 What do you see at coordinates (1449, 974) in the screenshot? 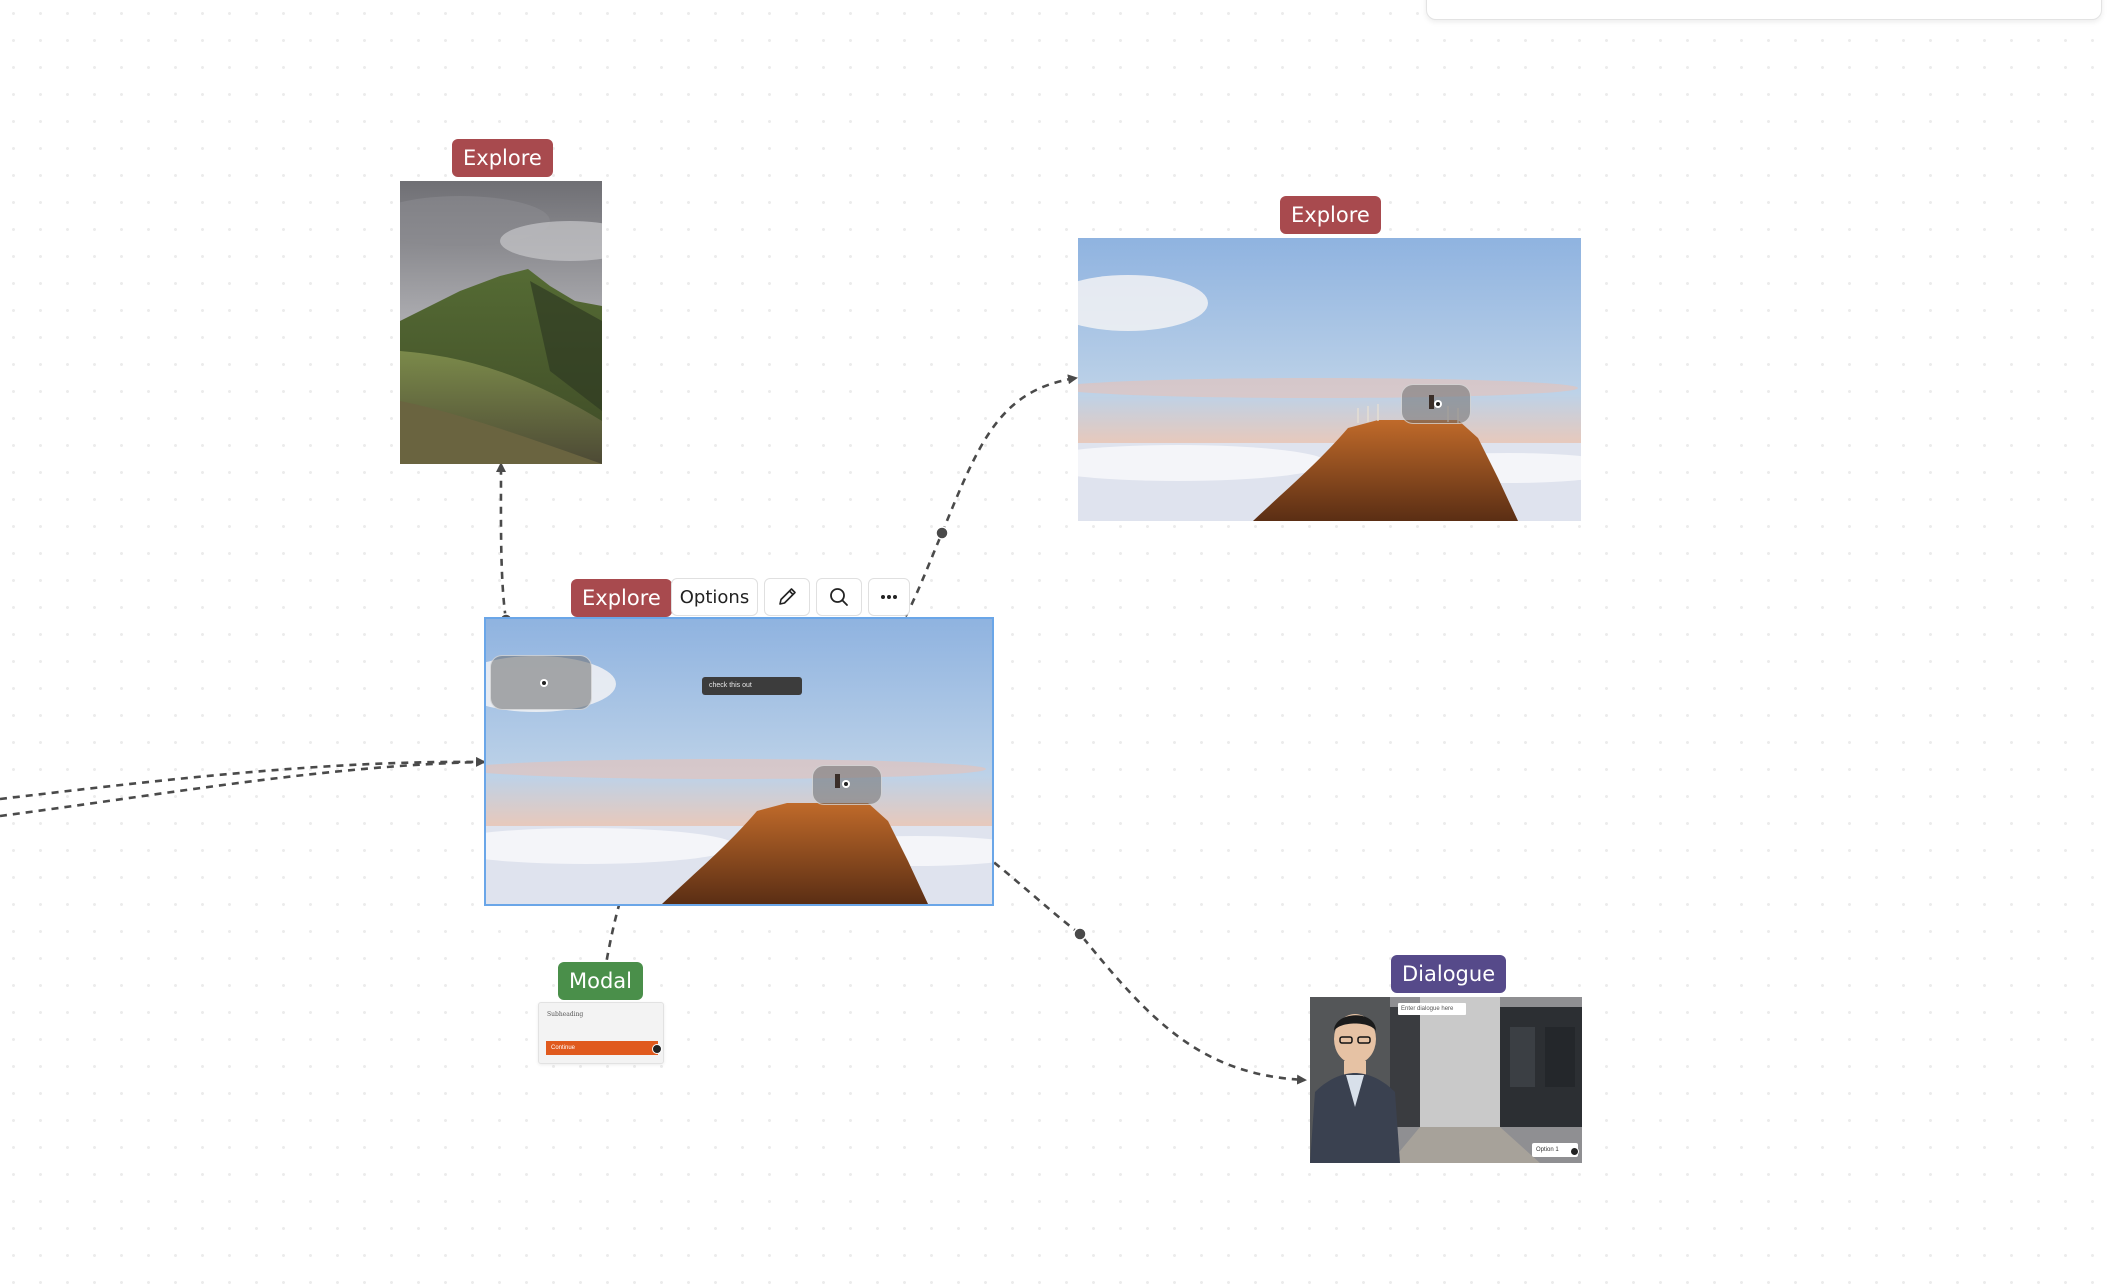
I see `dialogue-tag: Dialogue` at bounding box center [1449, 974].